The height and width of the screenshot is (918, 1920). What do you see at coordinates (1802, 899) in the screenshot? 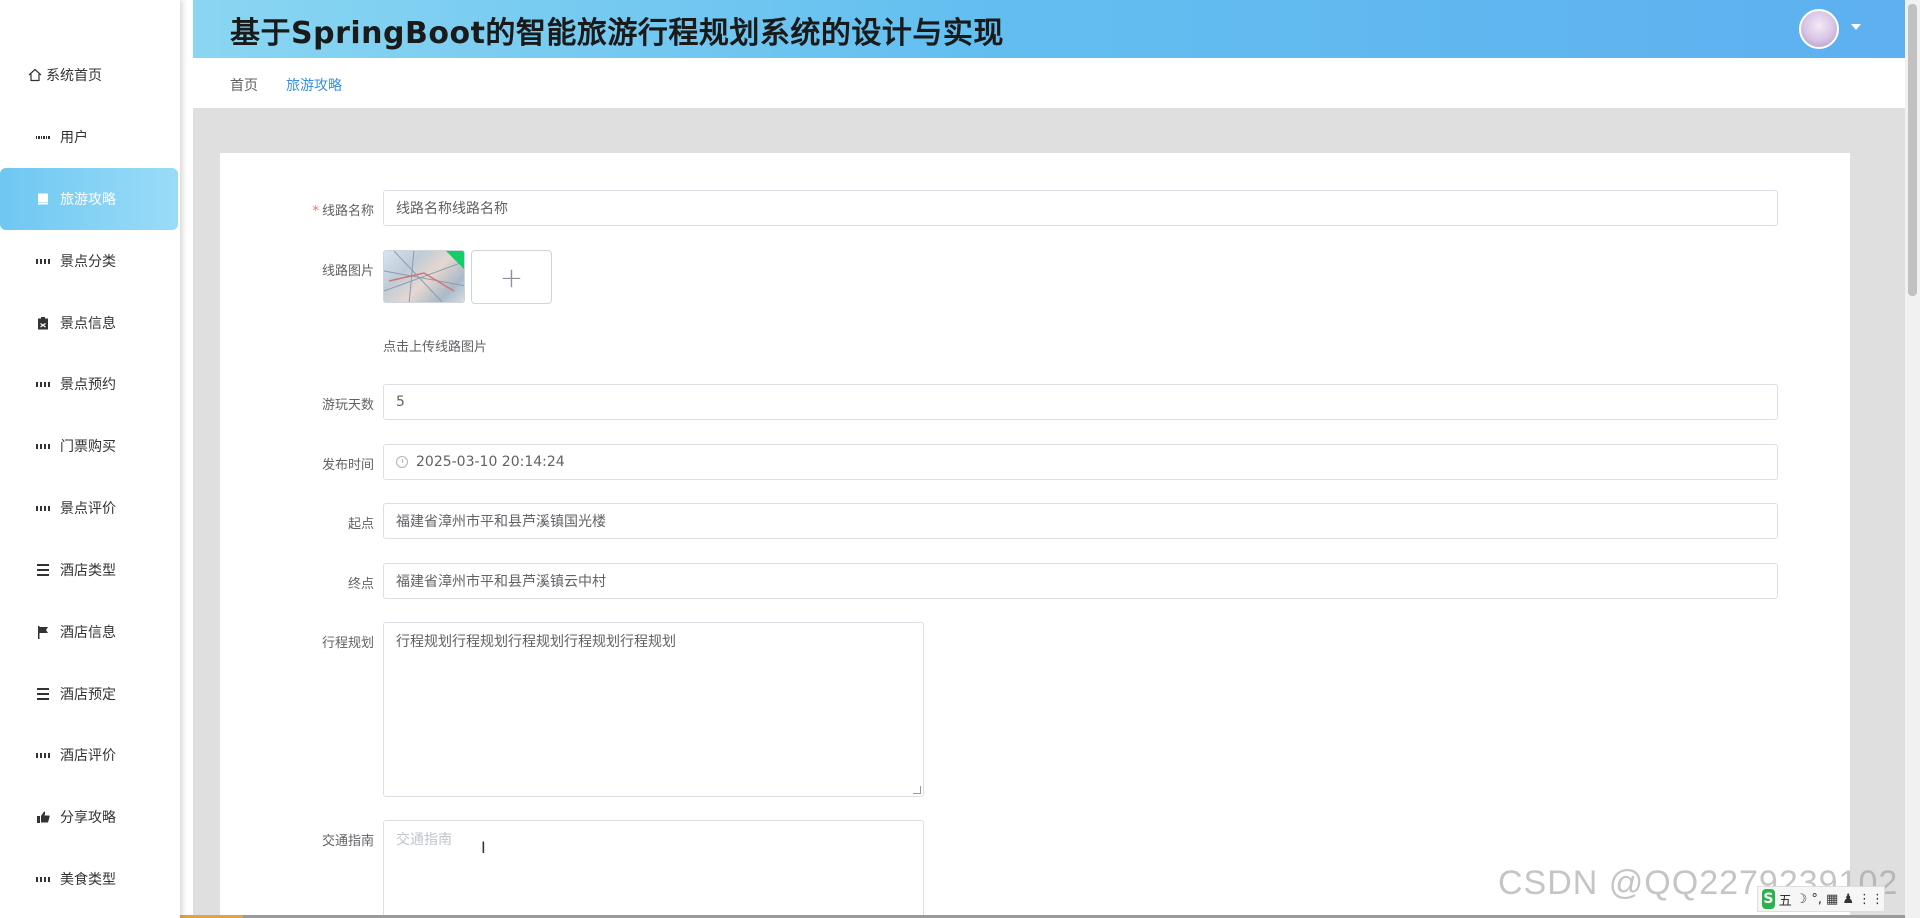
I see `moon-icon: ☽` at bounding box center [1802, 899].